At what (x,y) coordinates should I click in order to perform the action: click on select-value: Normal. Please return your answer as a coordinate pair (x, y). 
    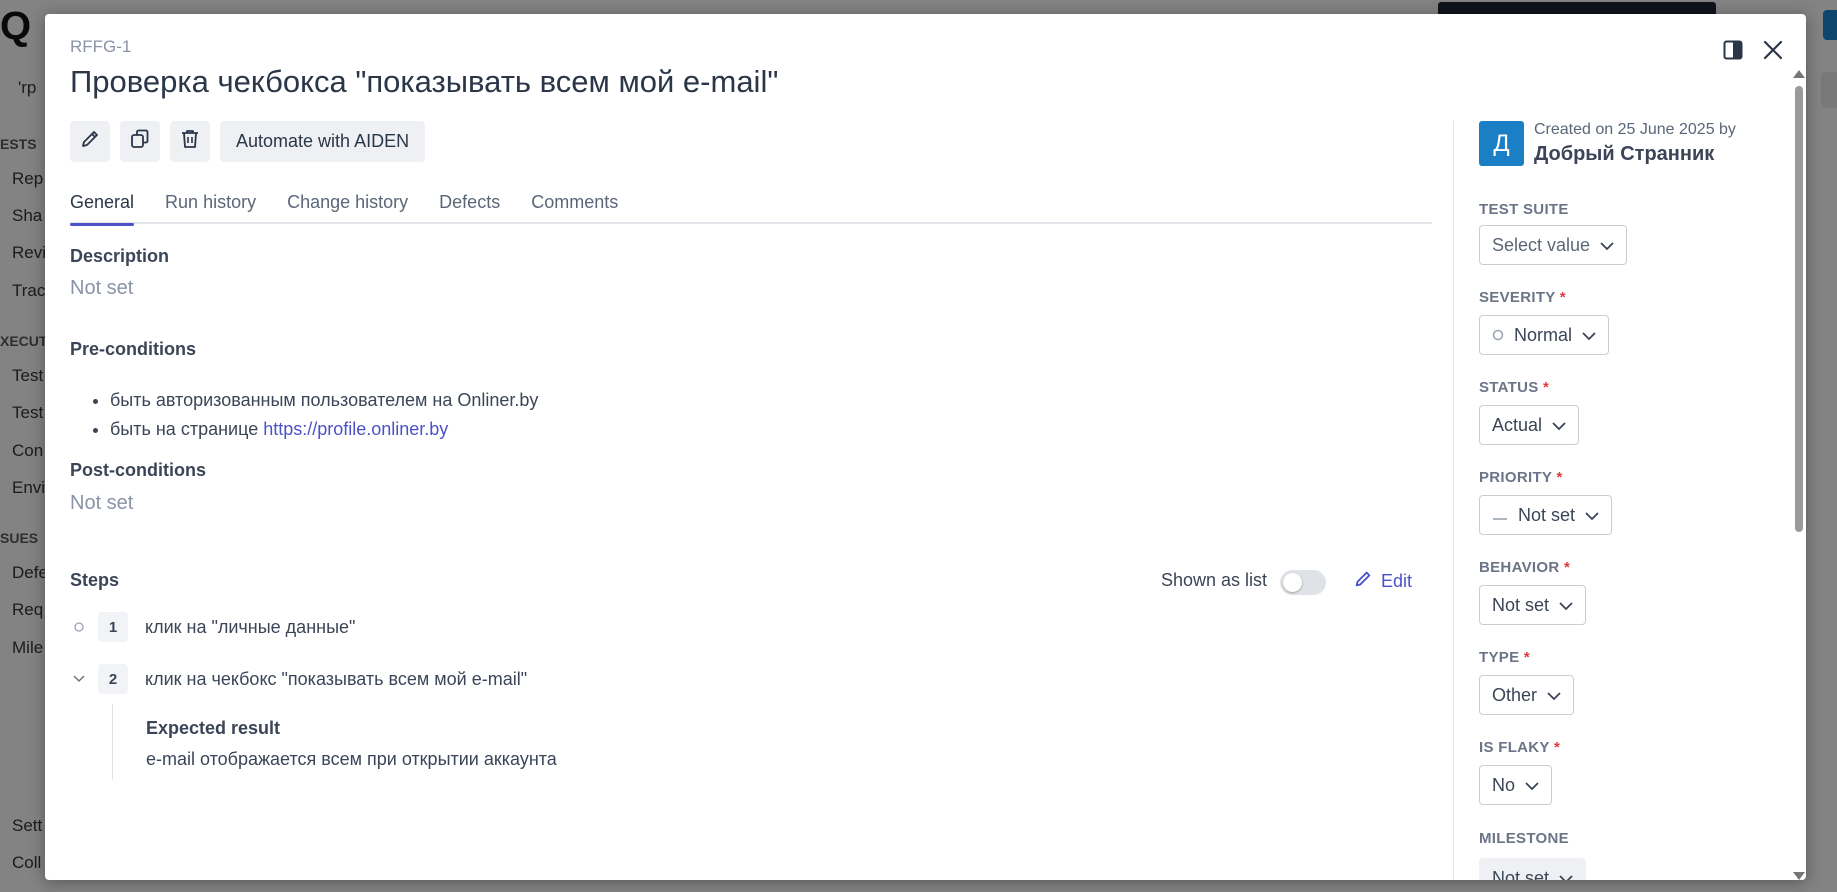
    Looking at the image, I should click on (1543, 334).